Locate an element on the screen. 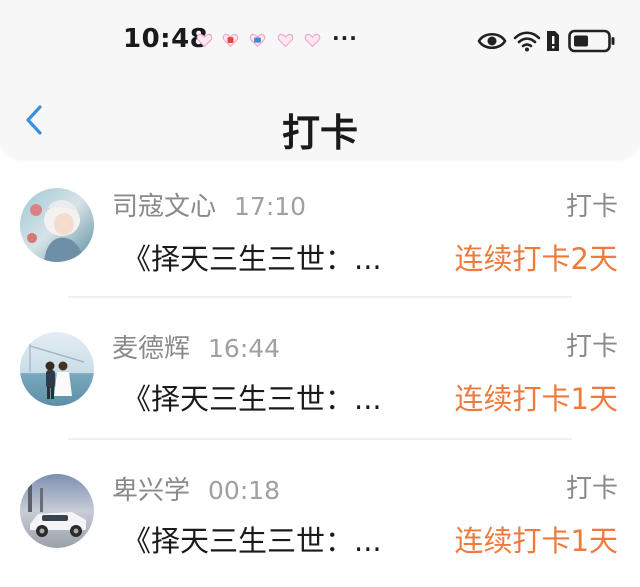 Image resolution: width=640 pixels, height=587 pixels. page-title: 打卡 is located at coordinates (319, 133).